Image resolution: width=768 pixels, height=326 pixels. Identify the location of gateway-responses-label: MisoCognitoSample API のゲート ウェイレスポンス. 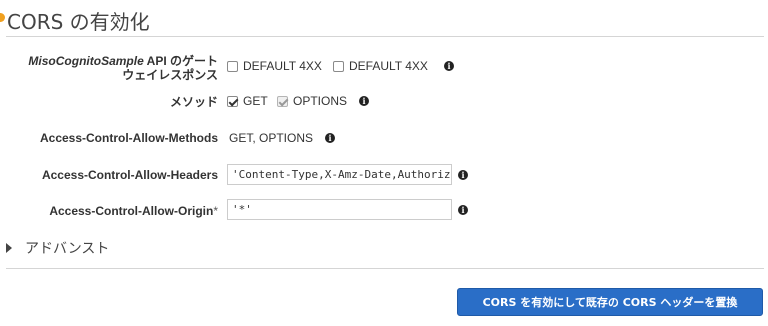
(123, 68).